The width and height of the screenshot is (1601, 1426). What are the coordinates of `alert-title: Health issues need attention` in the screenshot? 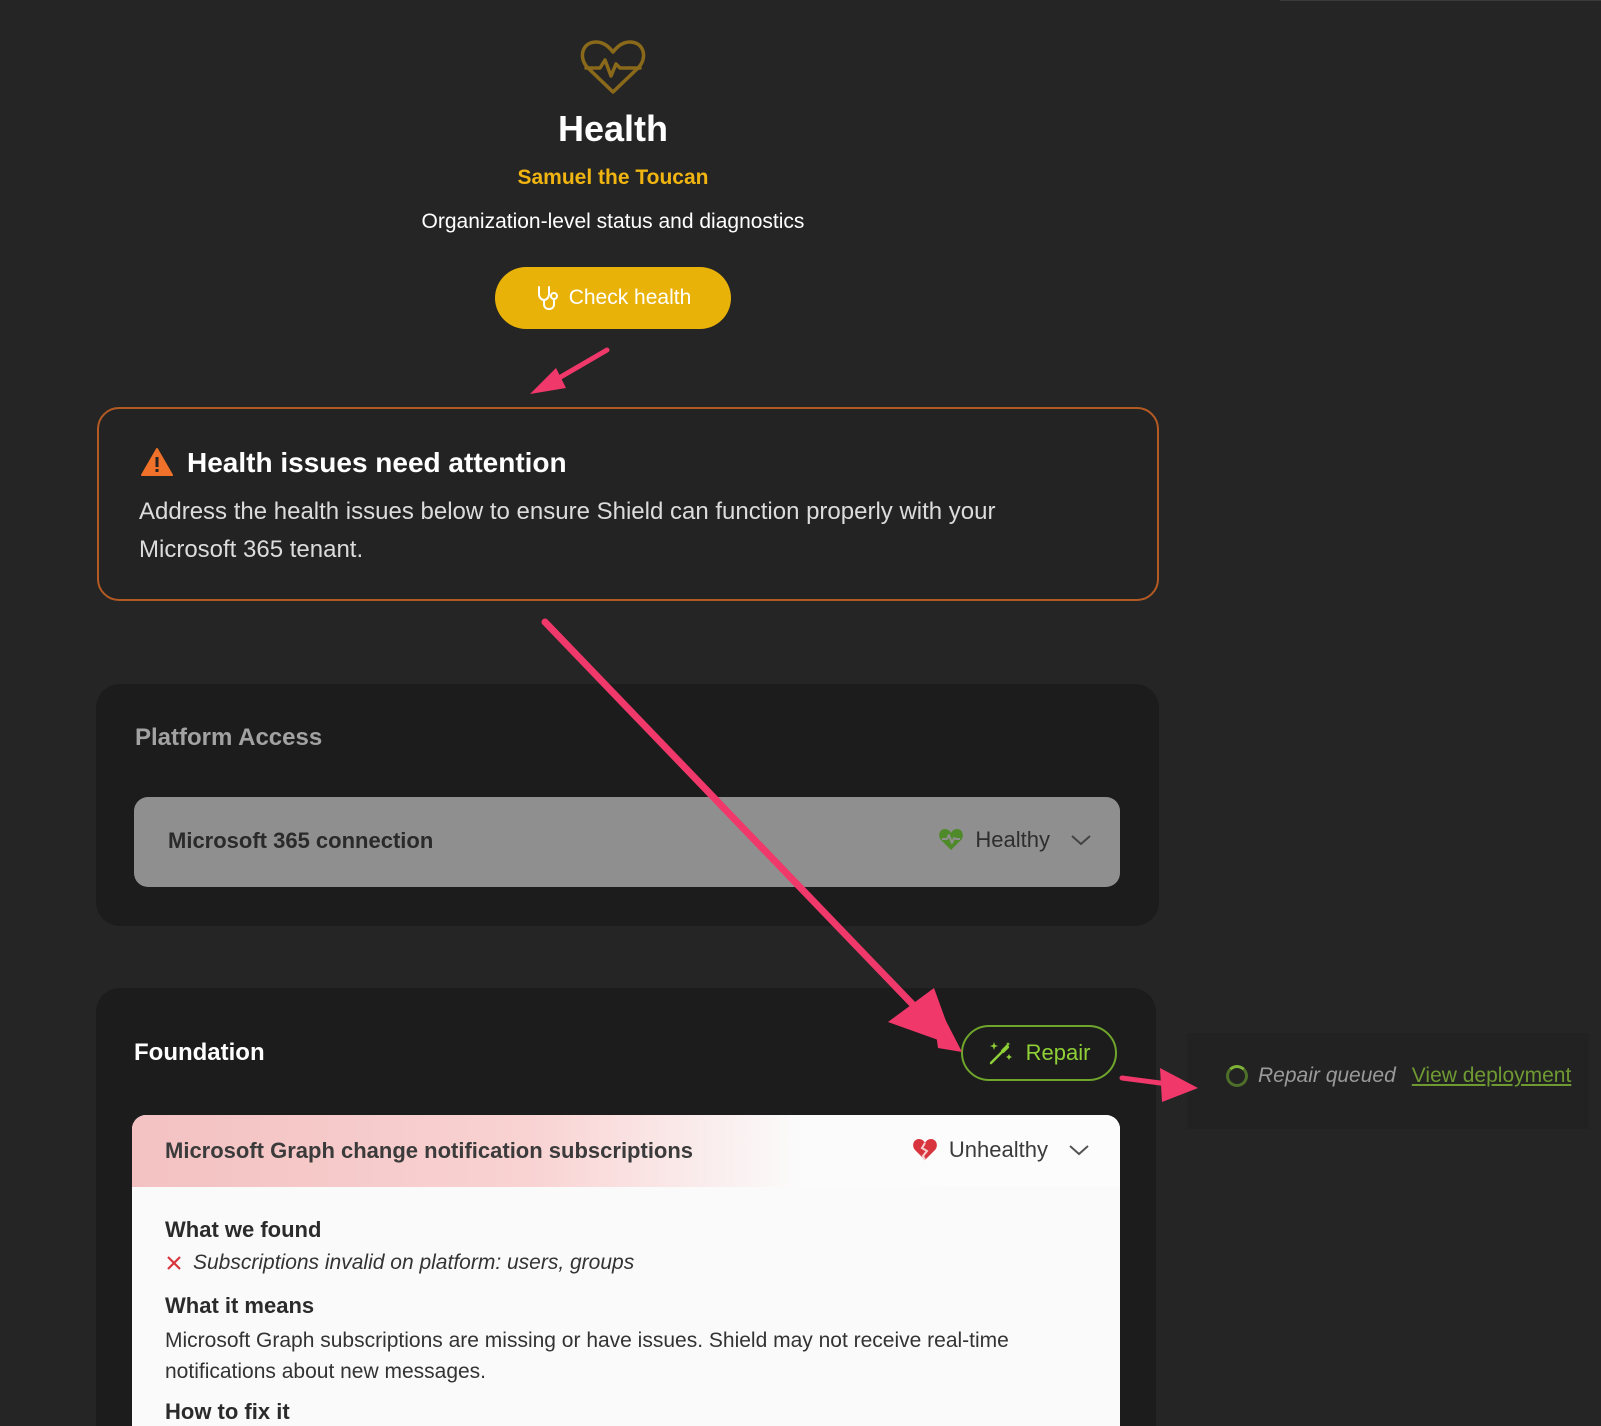 It's located at (377, 462).